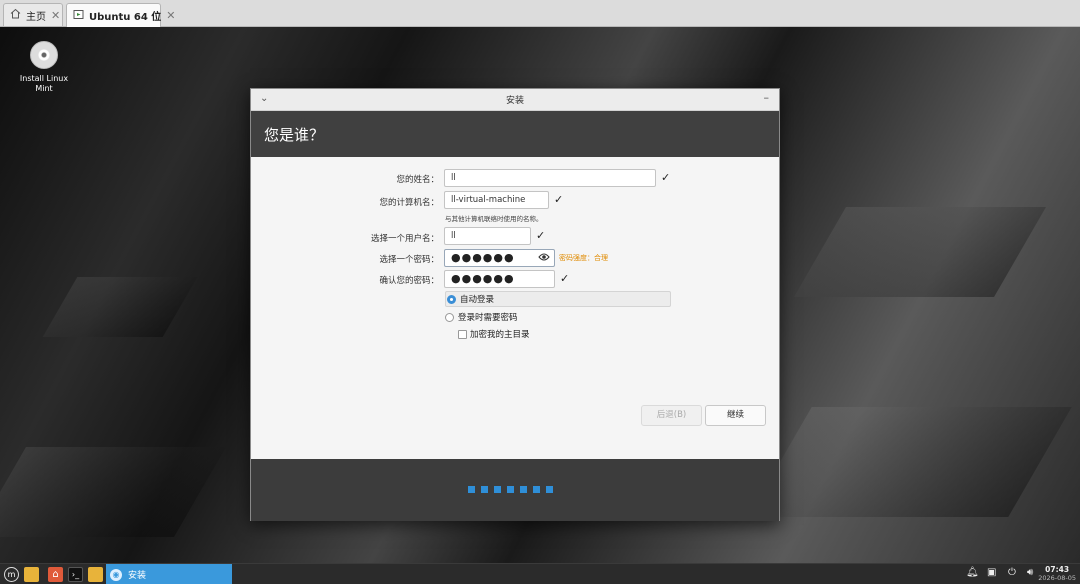 This screenshot has width=1080, height=584. What do you see at coordinates (515, 134) in the screenshot?
I see `page-title: 您是谁？` at bounding box center [515, 134].